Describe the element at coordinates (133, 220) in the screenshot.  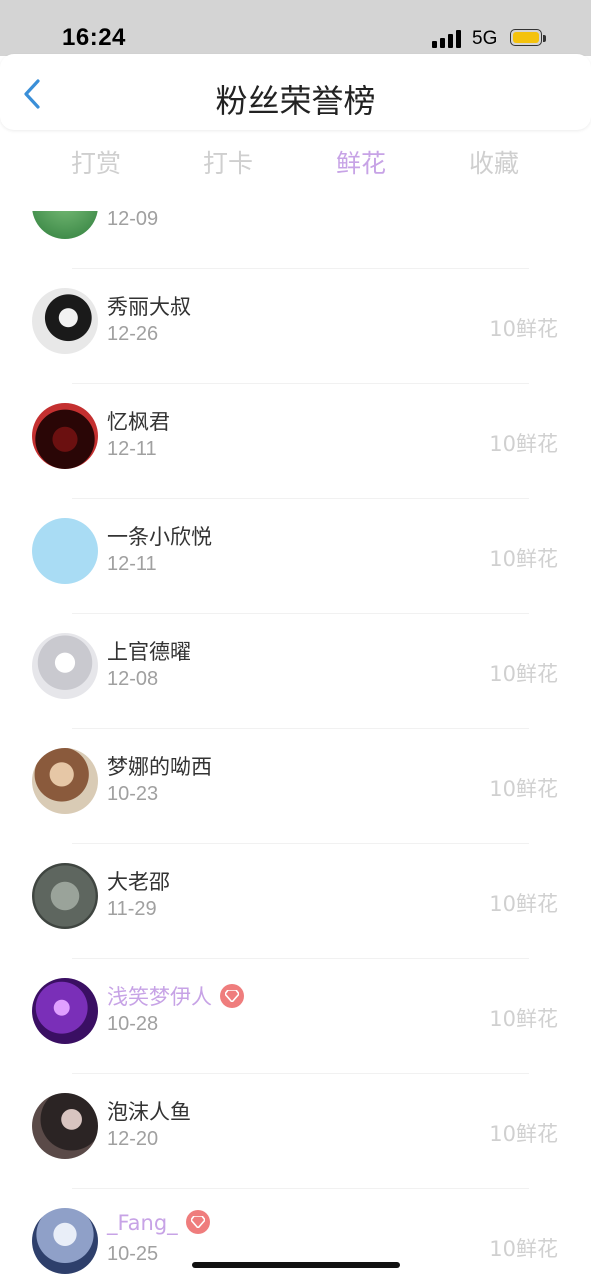
I see `item-date: 12-09` at that location.